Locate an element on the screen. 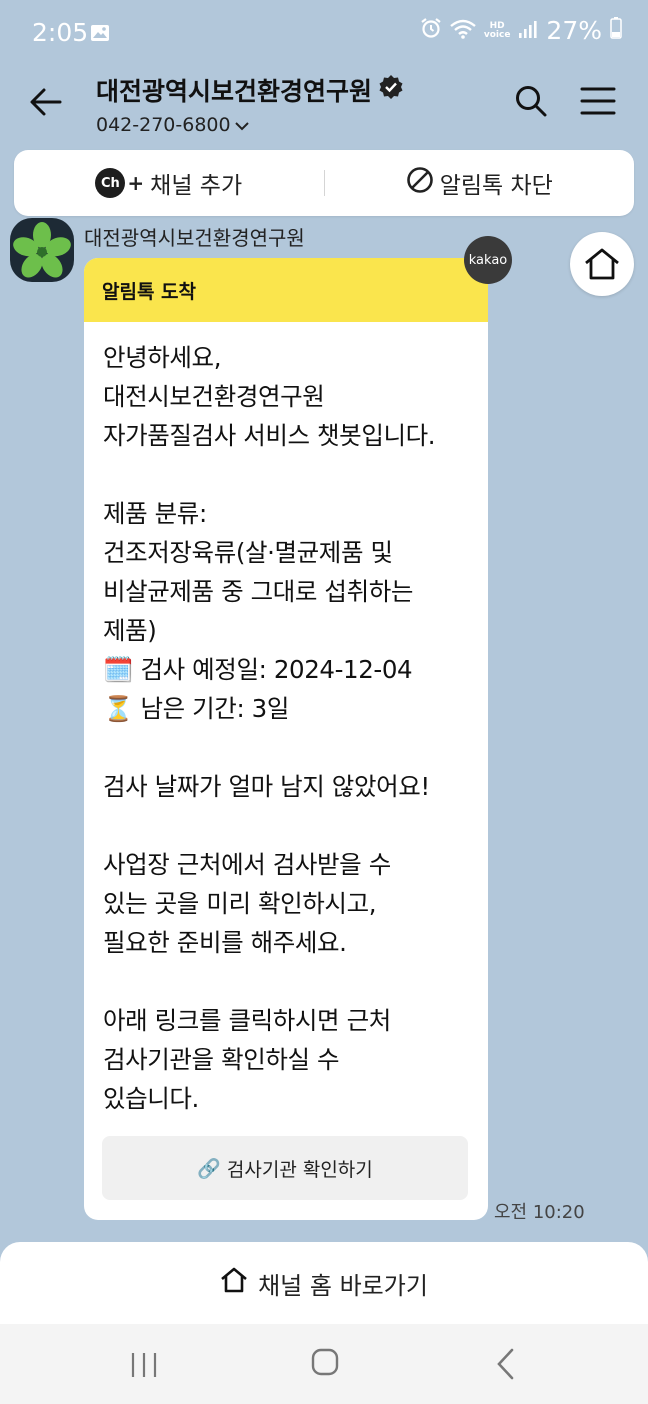 This screenshot has width=648, height=1404. voice-label: voice is located at coordinates (497, 34).